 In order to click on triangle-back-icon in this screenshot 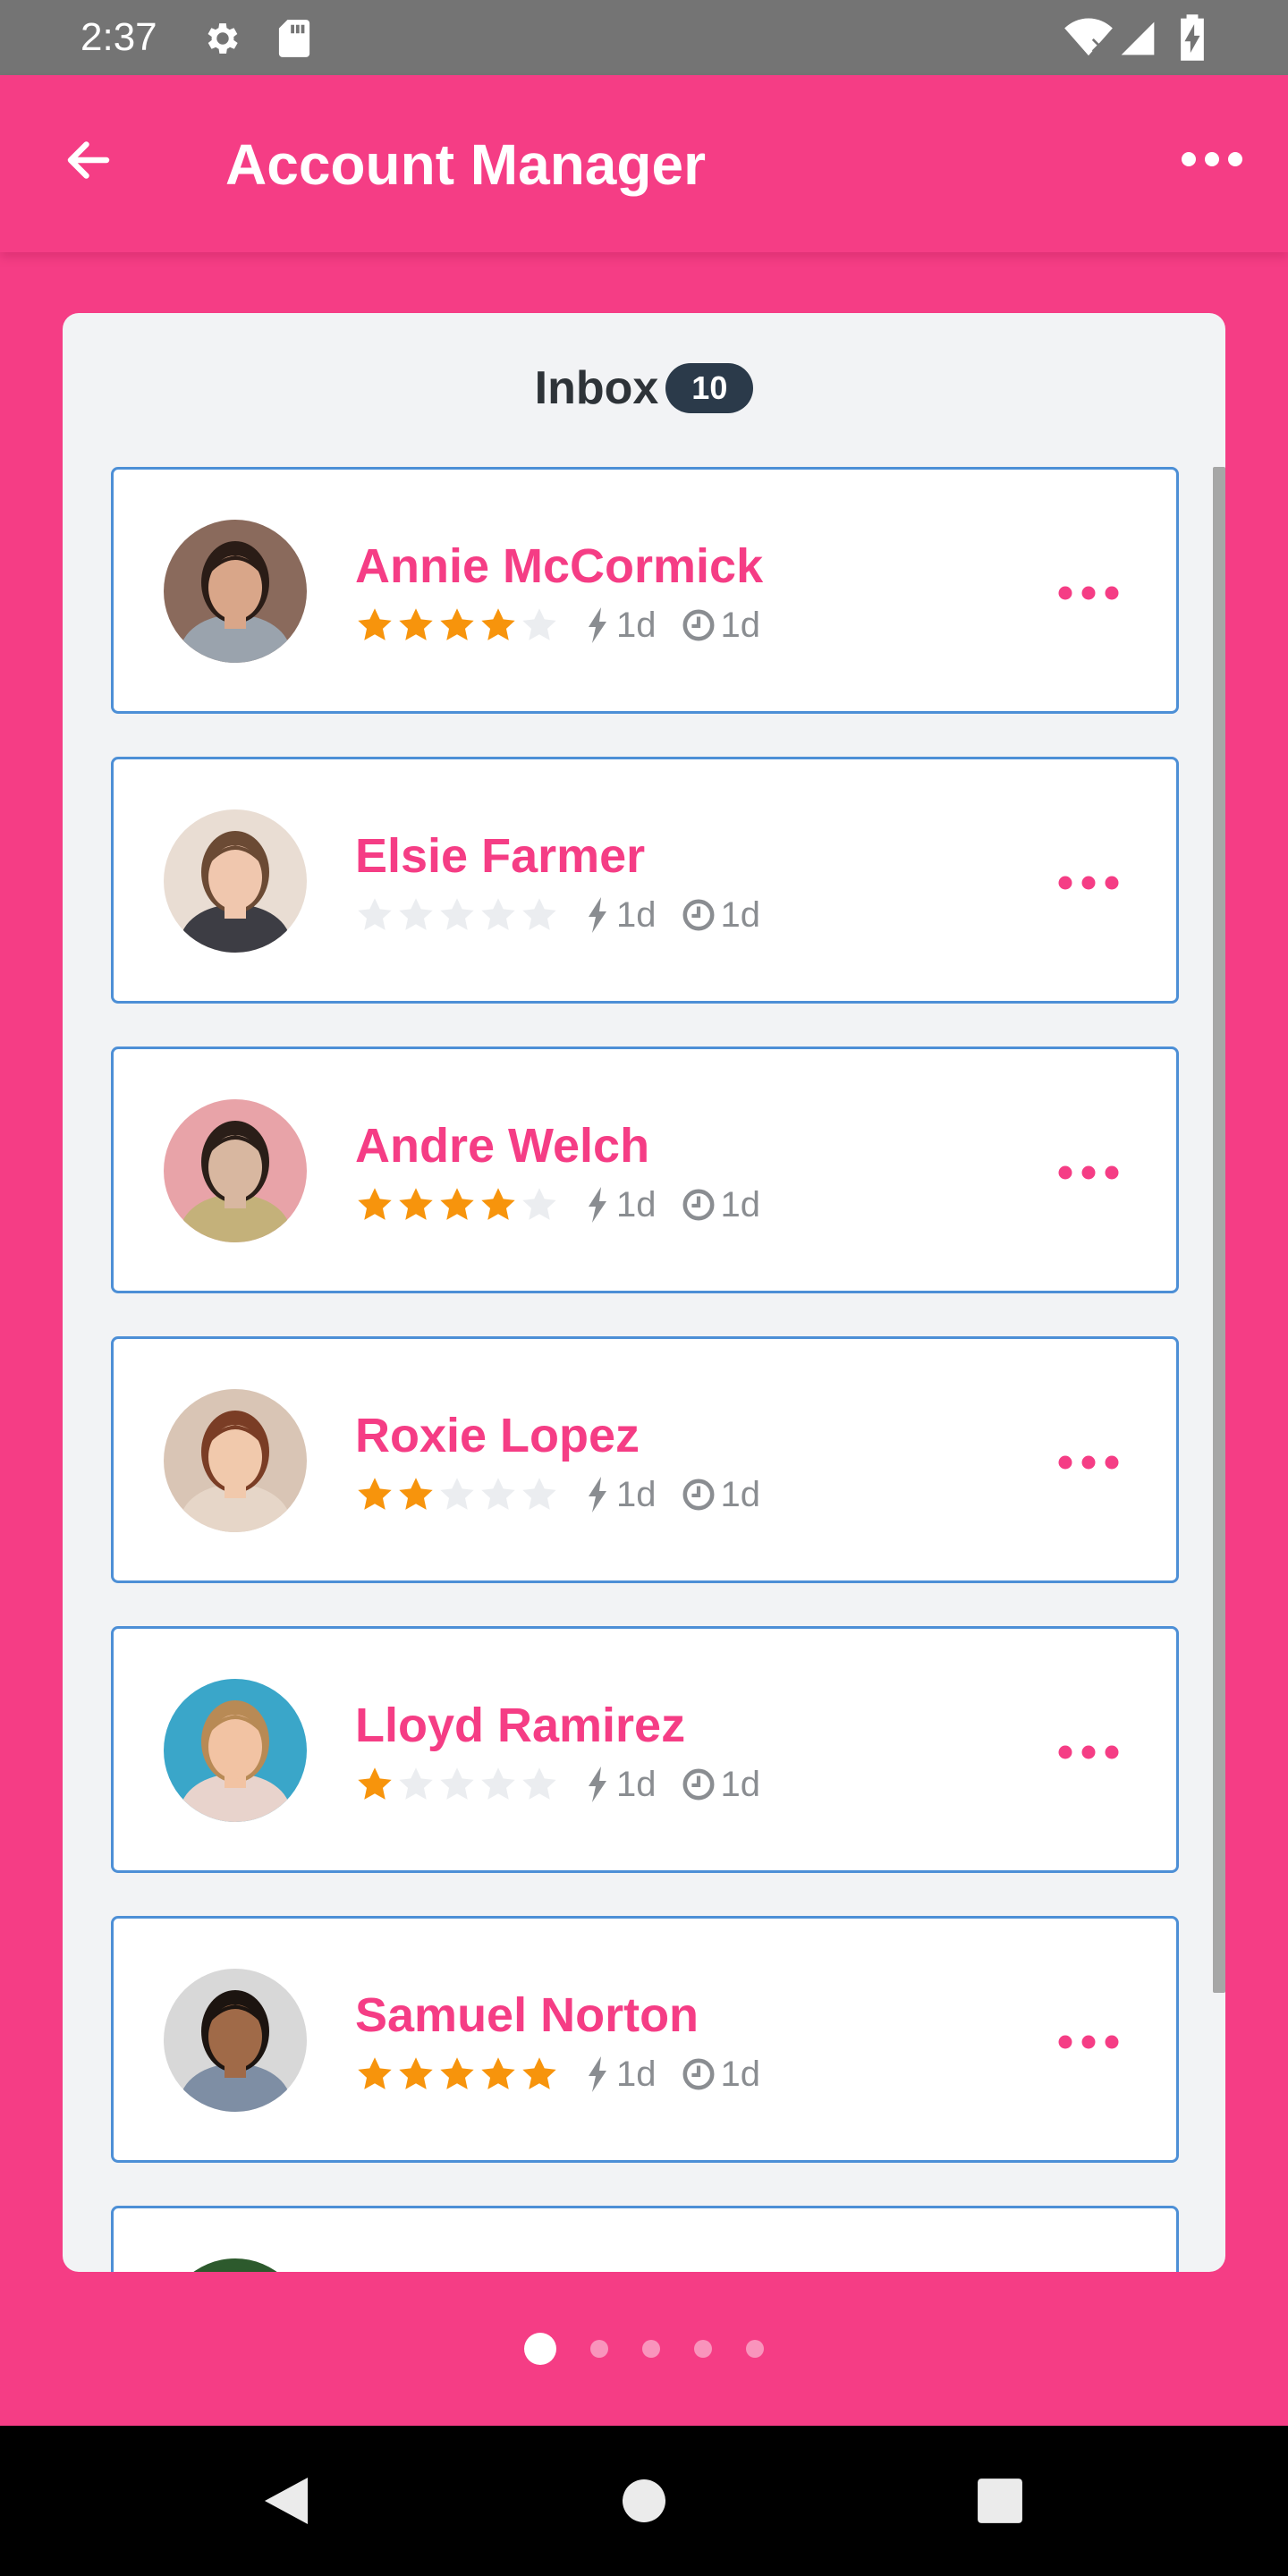, I will do `click(286, 2501)`.